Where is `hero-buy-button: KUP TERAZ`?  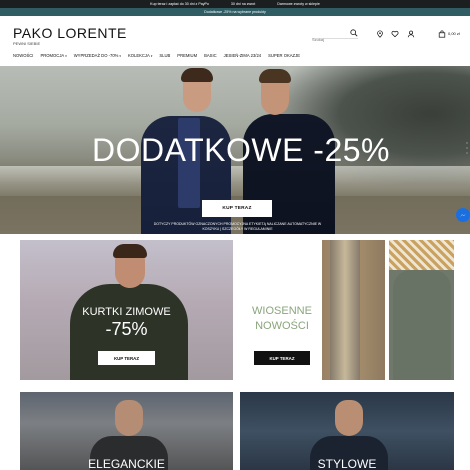
hero-buy-button: KUP TERAZ is located at coordinates (237, 208).